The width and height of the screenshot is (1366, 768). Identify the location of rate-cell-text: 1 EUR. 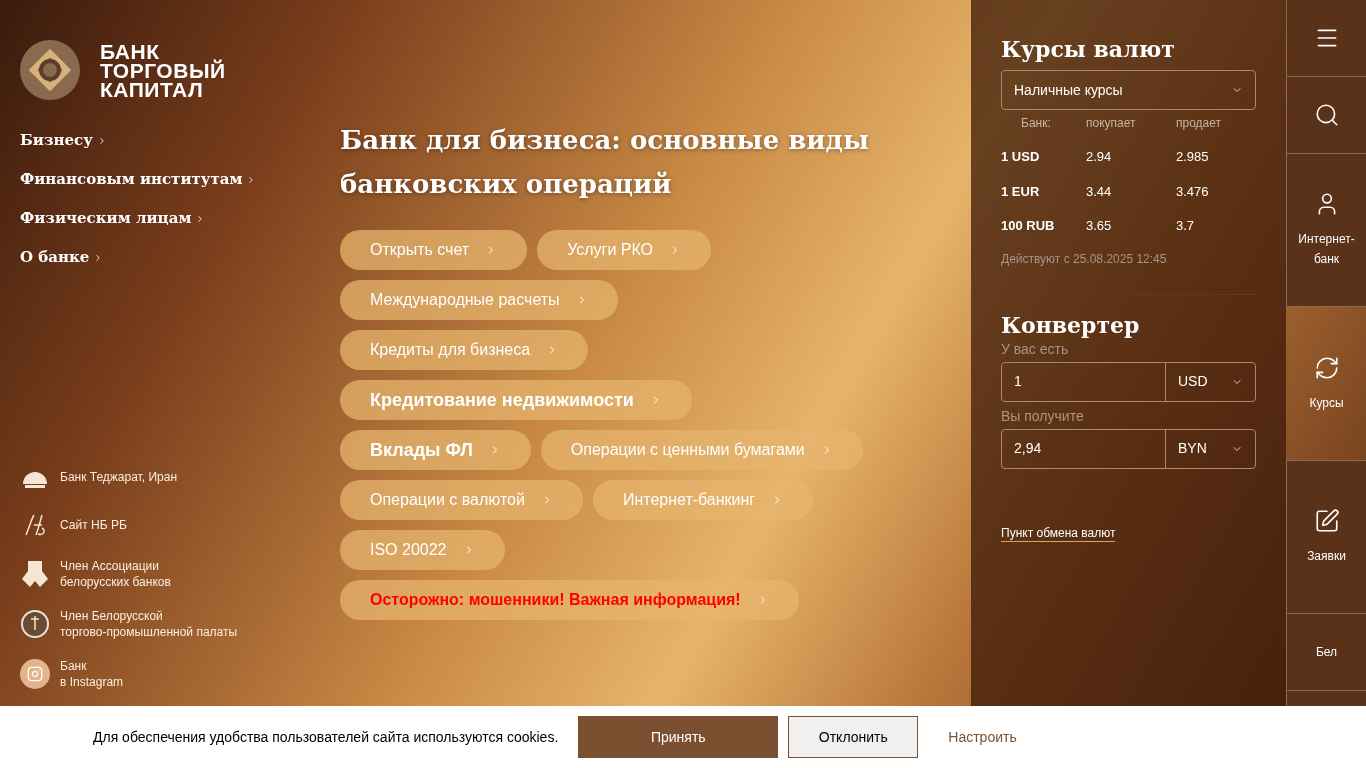
(1021, 191).